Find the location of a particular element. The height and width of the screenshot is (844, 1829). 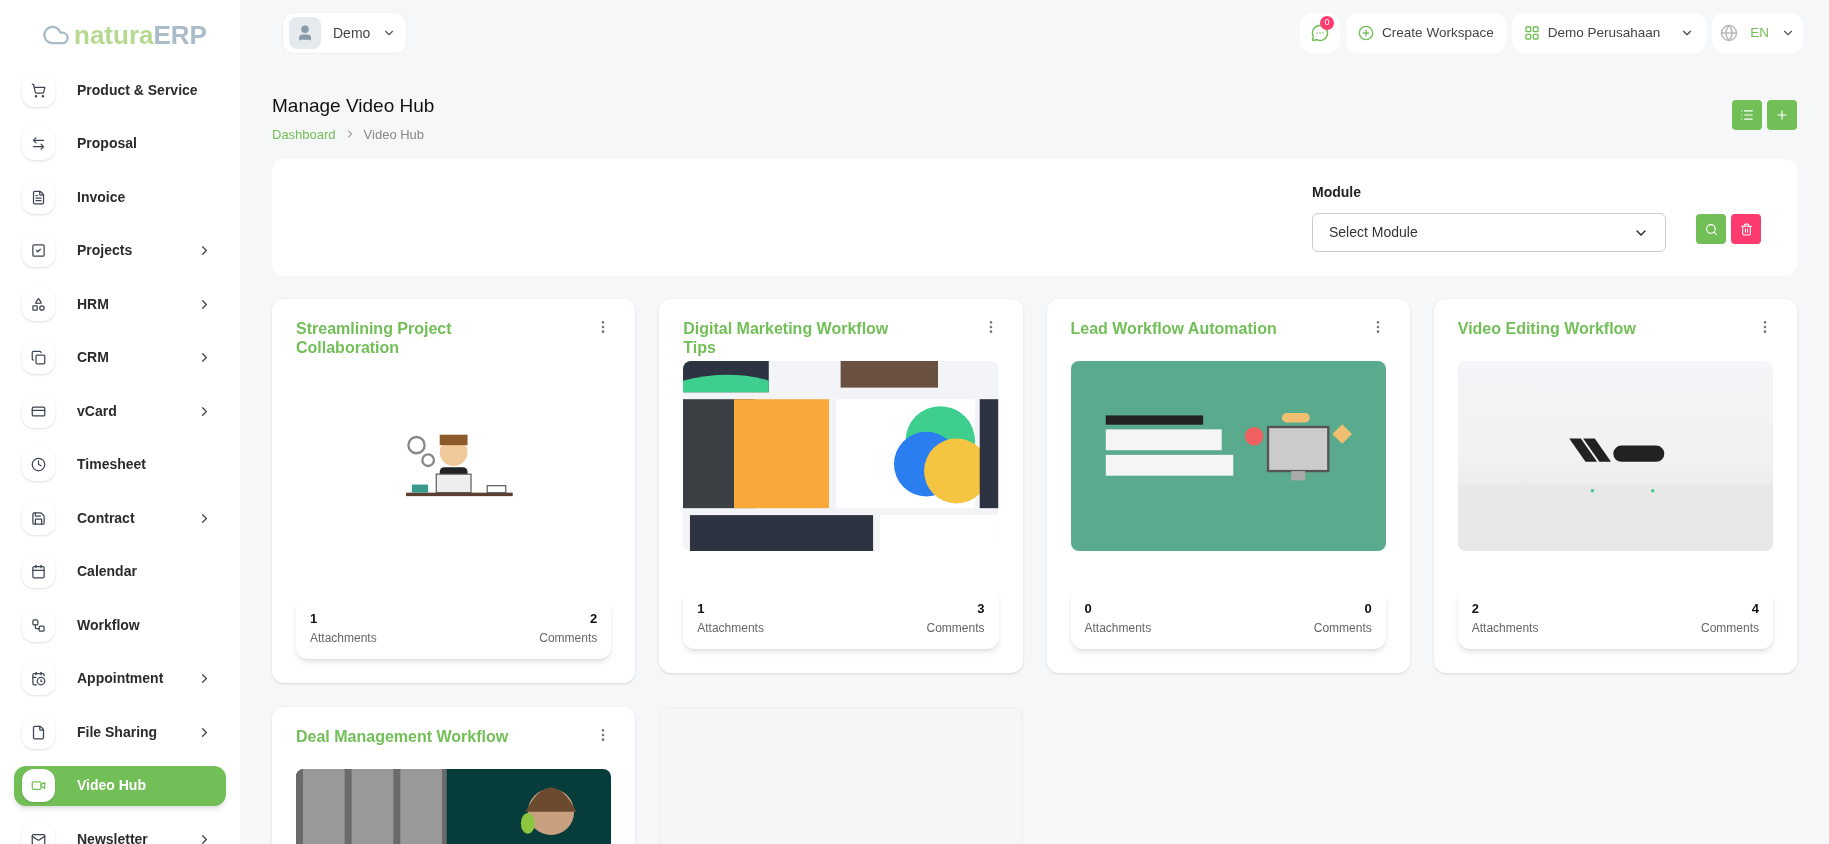

user-menu: Demo is located at coordinates (345, 33).